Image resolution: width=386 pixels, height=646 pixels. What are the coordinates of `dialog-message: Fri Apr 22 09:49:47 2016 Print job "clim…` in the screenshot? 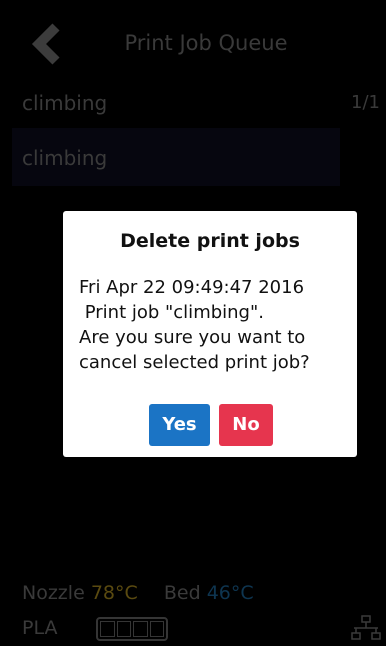 It's located at (194, 325).